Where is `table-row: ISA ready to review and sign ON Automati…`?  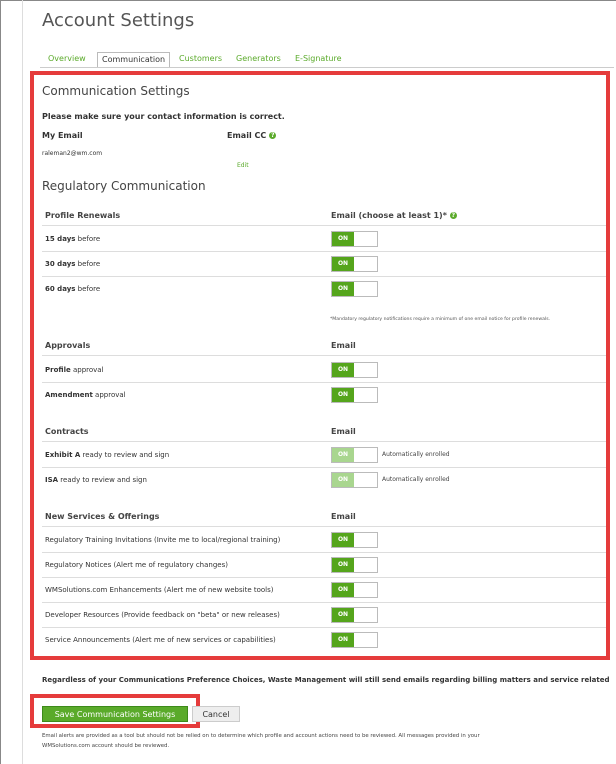 table-row: ISA ready to review and sign ON Automati… is located at coordinates (324, 480).